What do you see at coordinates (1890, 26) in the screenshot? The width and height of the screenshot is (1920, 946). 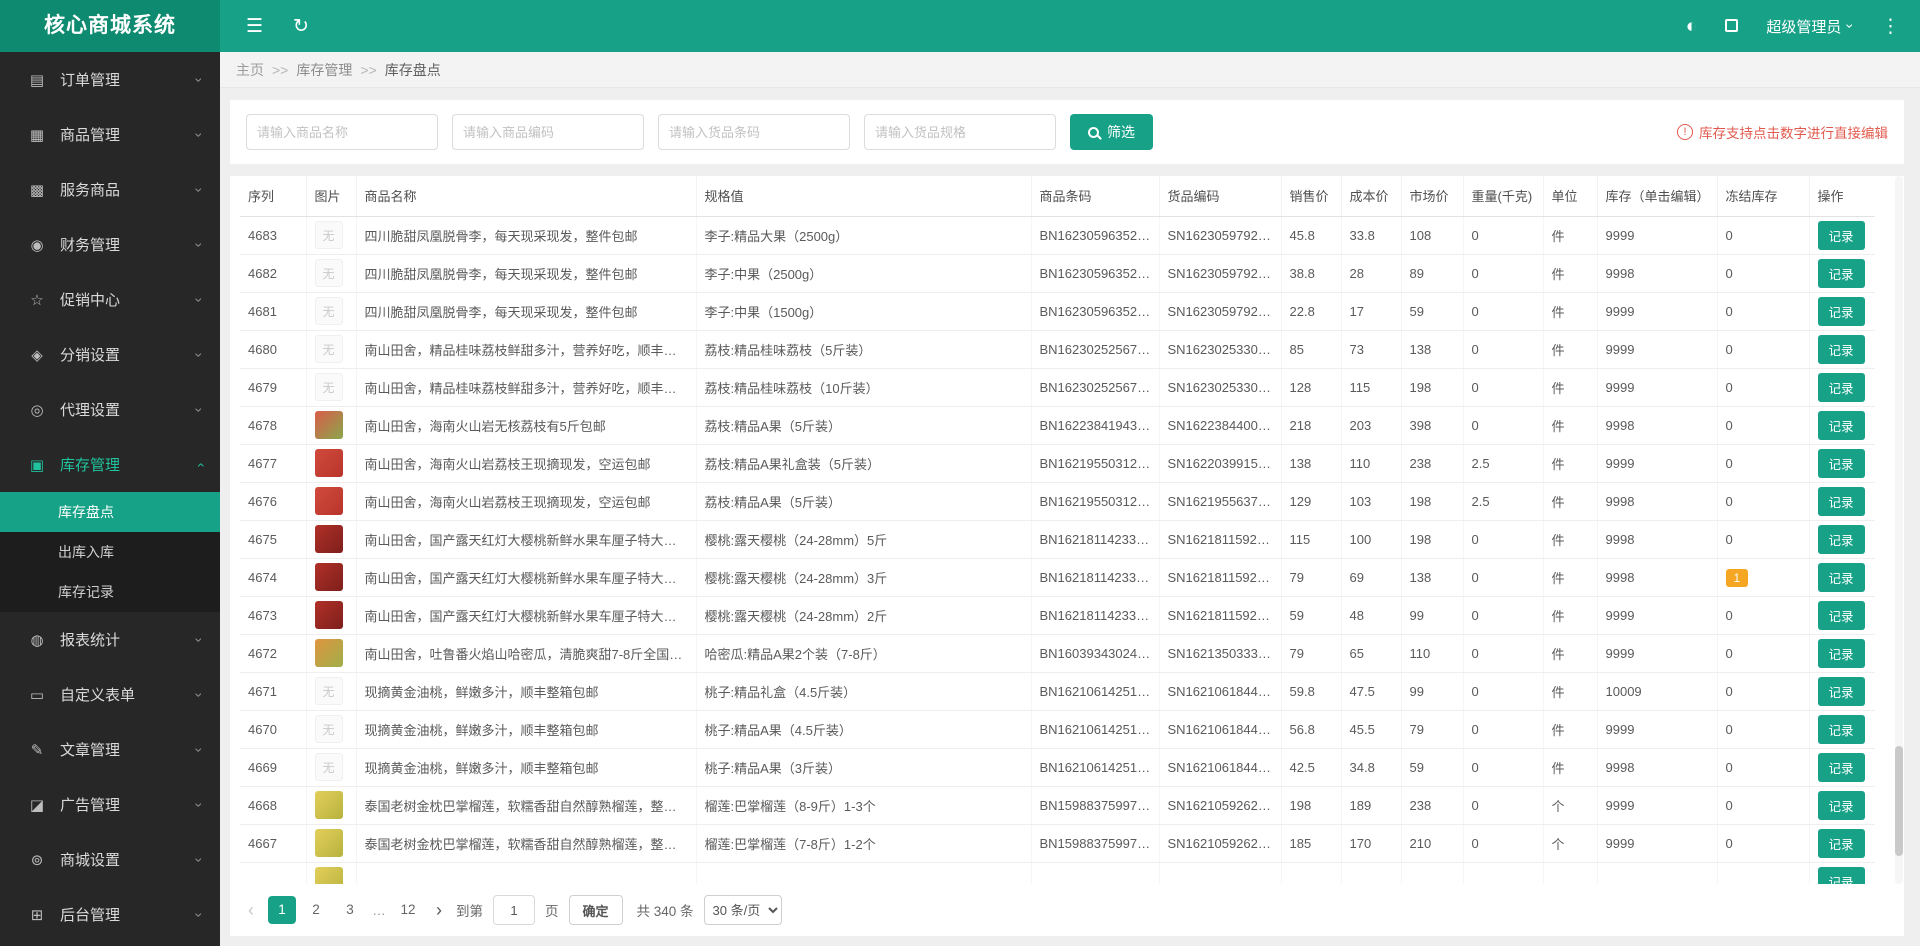 I see `more-options-icon: ⋮` at bounding box center [1890, 26].